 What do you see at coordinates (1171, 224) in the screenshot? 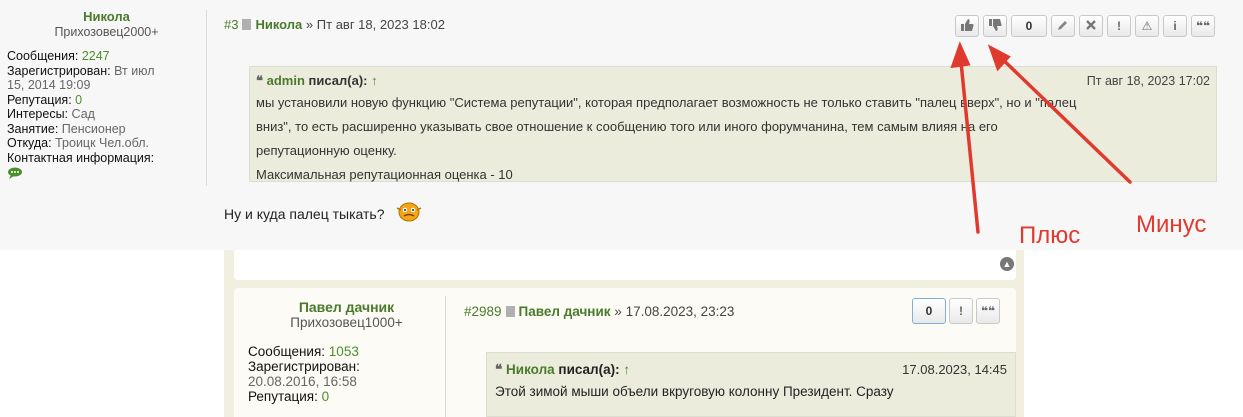
I see `minus-annotation-label: Минус` at bounding box center [1171, 224].